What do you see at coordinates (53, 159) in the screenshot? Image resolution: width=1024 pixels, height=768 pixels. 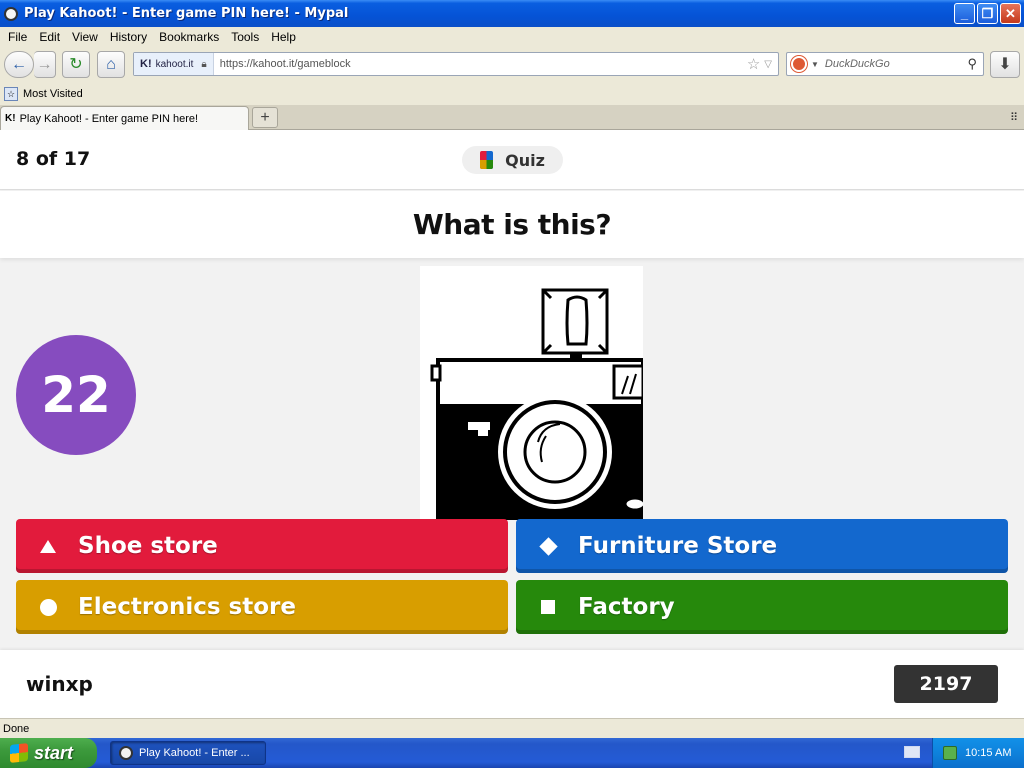 I see `question-progress: 8 of 17` at bounding box center [53, 159].